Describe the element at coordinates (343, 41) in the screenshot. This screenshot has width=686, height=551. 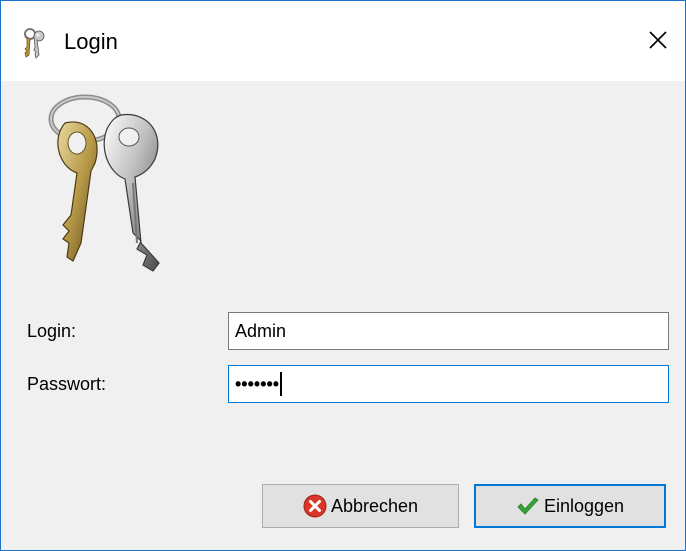
I see `title-bar: Login` at that location.